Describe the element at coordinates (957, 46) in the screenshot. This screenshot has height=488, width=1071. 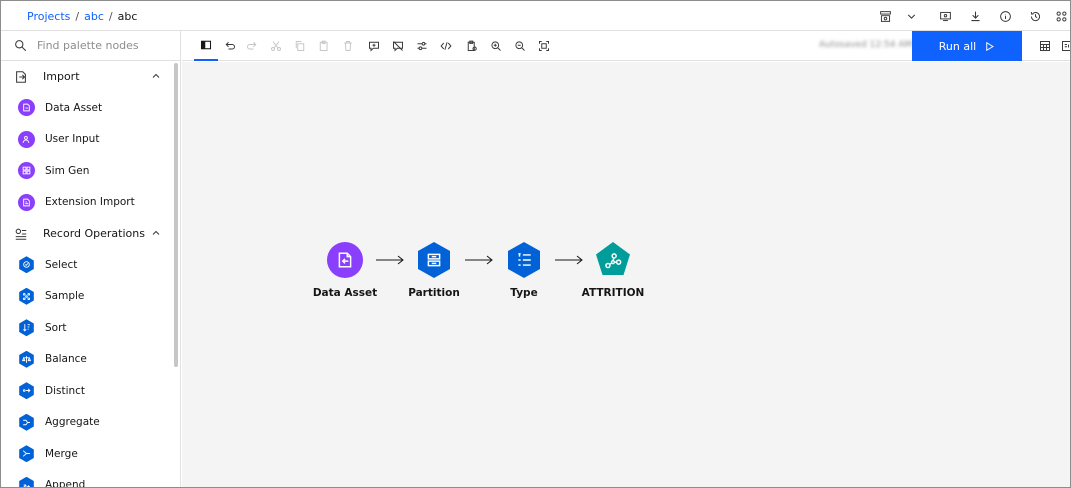
I see `run-all-label: Run all` at that location.